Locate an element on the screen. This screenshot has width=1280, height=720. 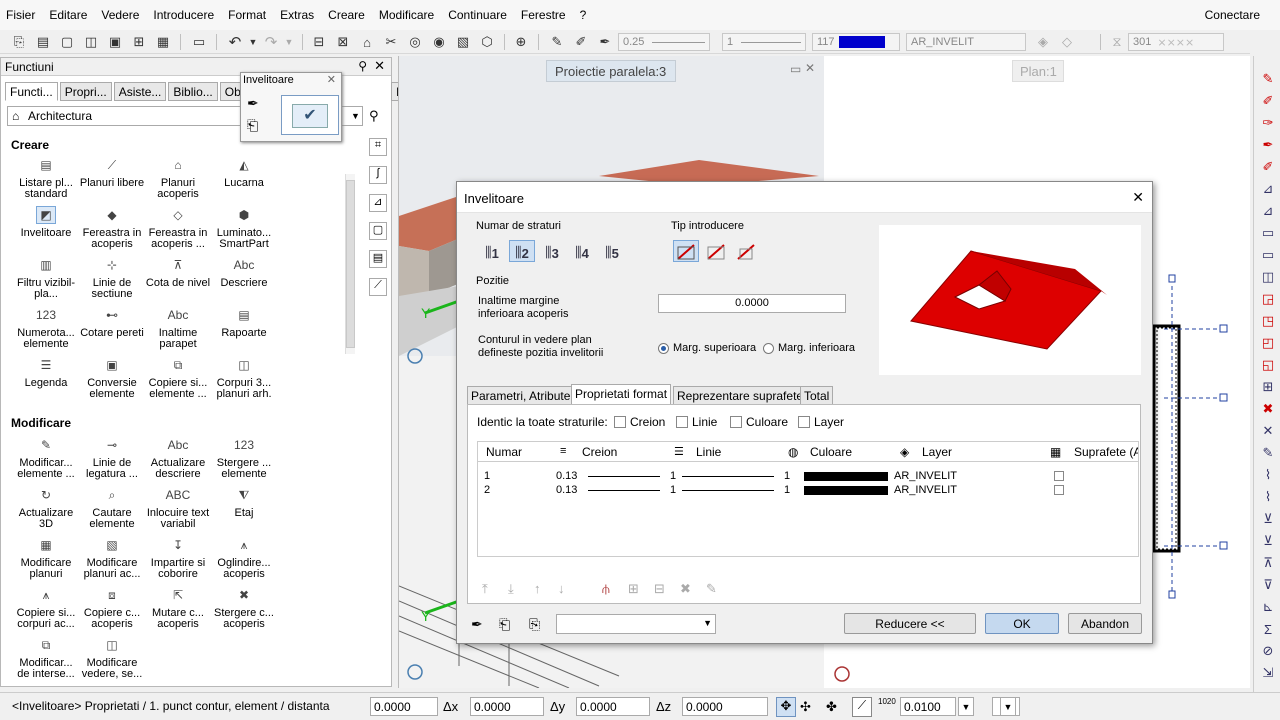
creare-item-15: ▤ Rapoarte is located at coordinates (244, 322).